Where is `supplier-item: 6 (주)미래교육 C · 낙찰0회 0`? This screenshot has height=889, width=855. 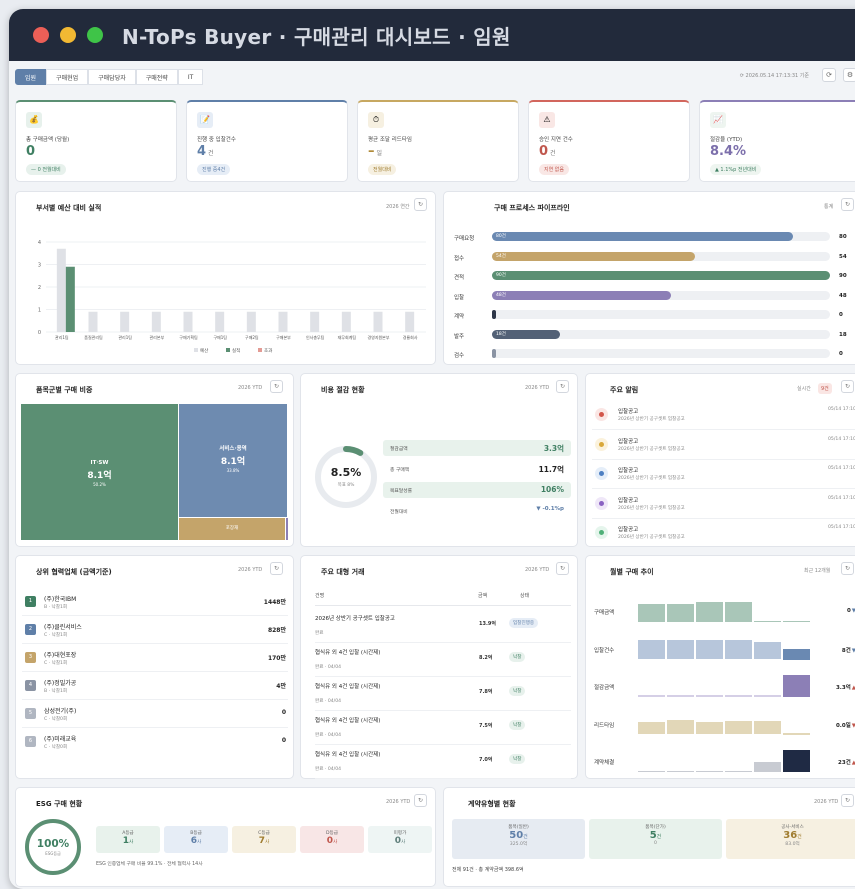 supplier-item: 6 (주)미래교육 C · 낙찰0회 0 is located at coordinates (155, 744).